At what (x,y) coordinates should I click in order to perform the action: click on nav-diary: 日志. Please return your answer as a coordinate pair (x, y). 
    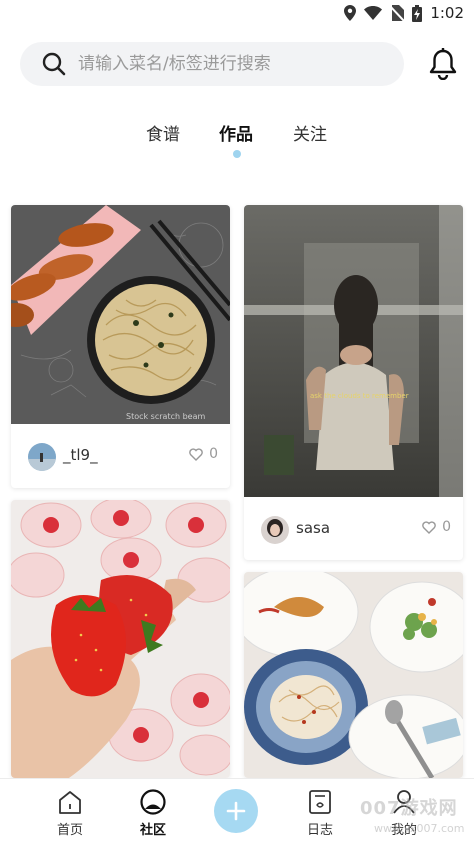
    Looking at the image, I should click on (320, 815).